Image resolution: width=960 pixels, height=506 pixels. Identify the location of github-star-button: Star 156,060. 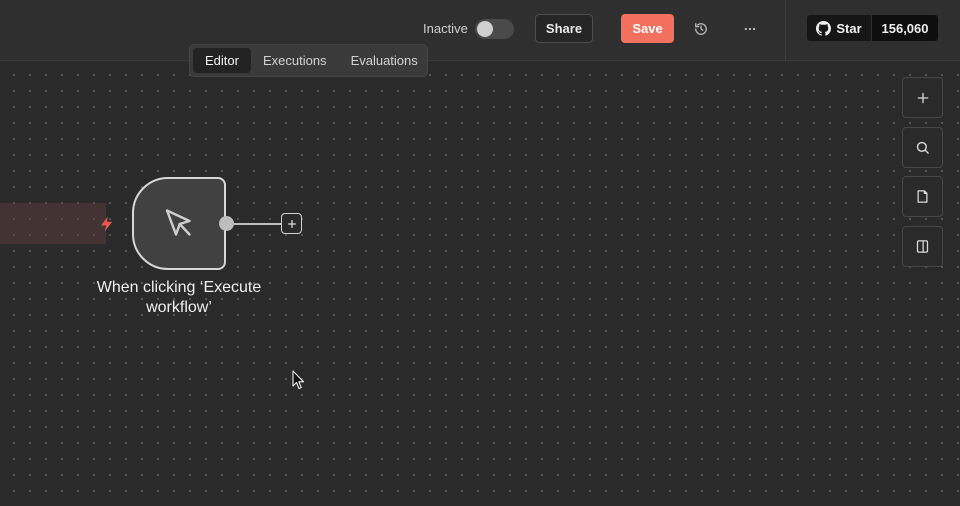
(872, 28).